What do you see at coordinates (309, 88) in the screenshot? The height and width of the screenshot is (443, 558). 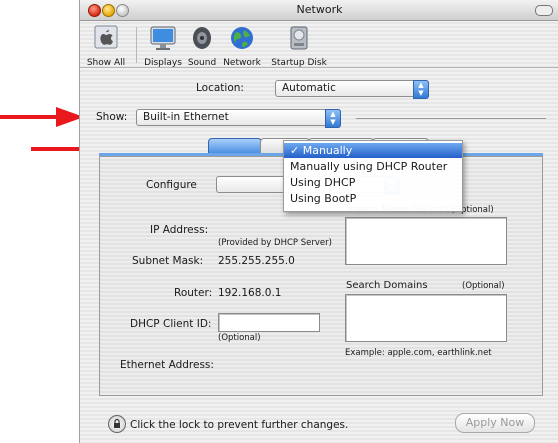 I see `location-value: Automatic` at bounding box center [309, 88].